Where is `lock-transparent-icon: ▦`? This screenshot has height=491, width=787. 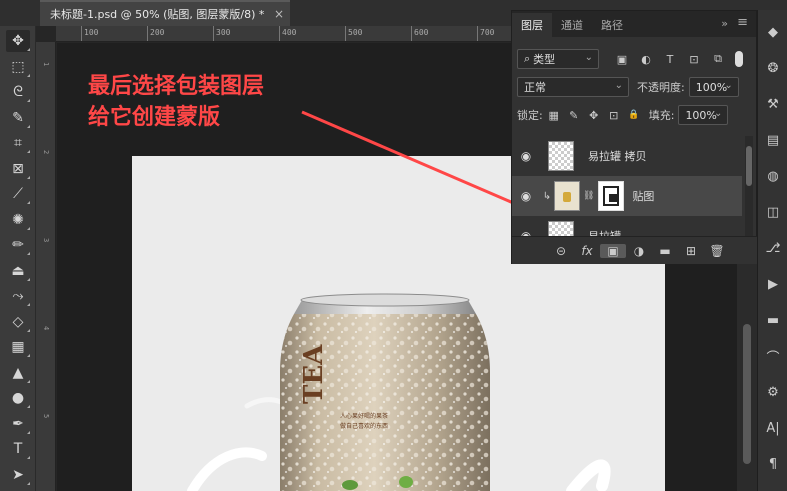
lock-transparent-icon: ▦ is located at coordinates (554, 115).